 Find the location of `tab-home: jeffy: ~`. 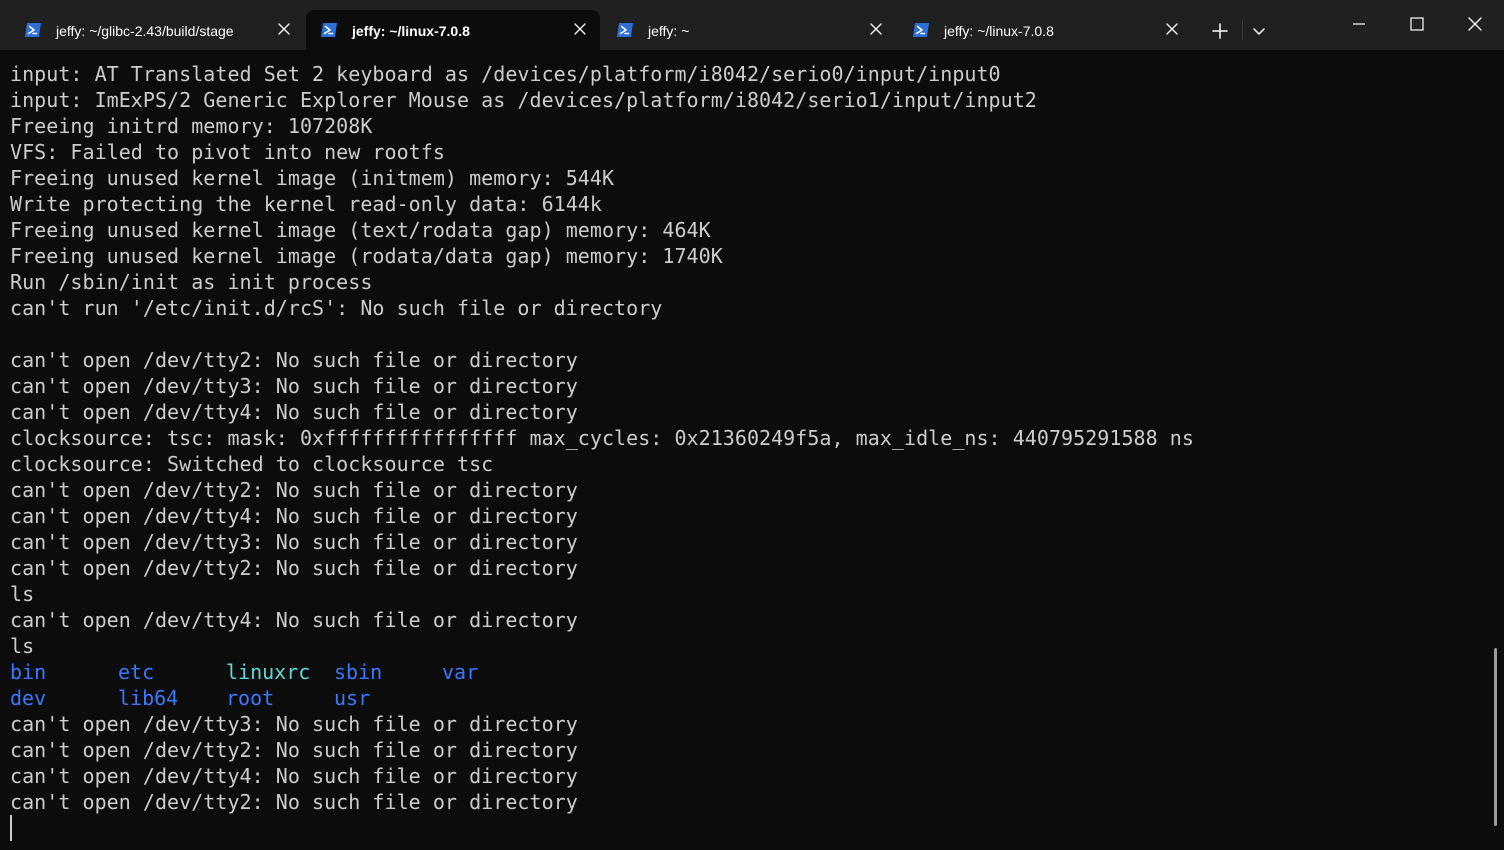

tab-home: jeffy: ~ is located at coordinates (749, 30).